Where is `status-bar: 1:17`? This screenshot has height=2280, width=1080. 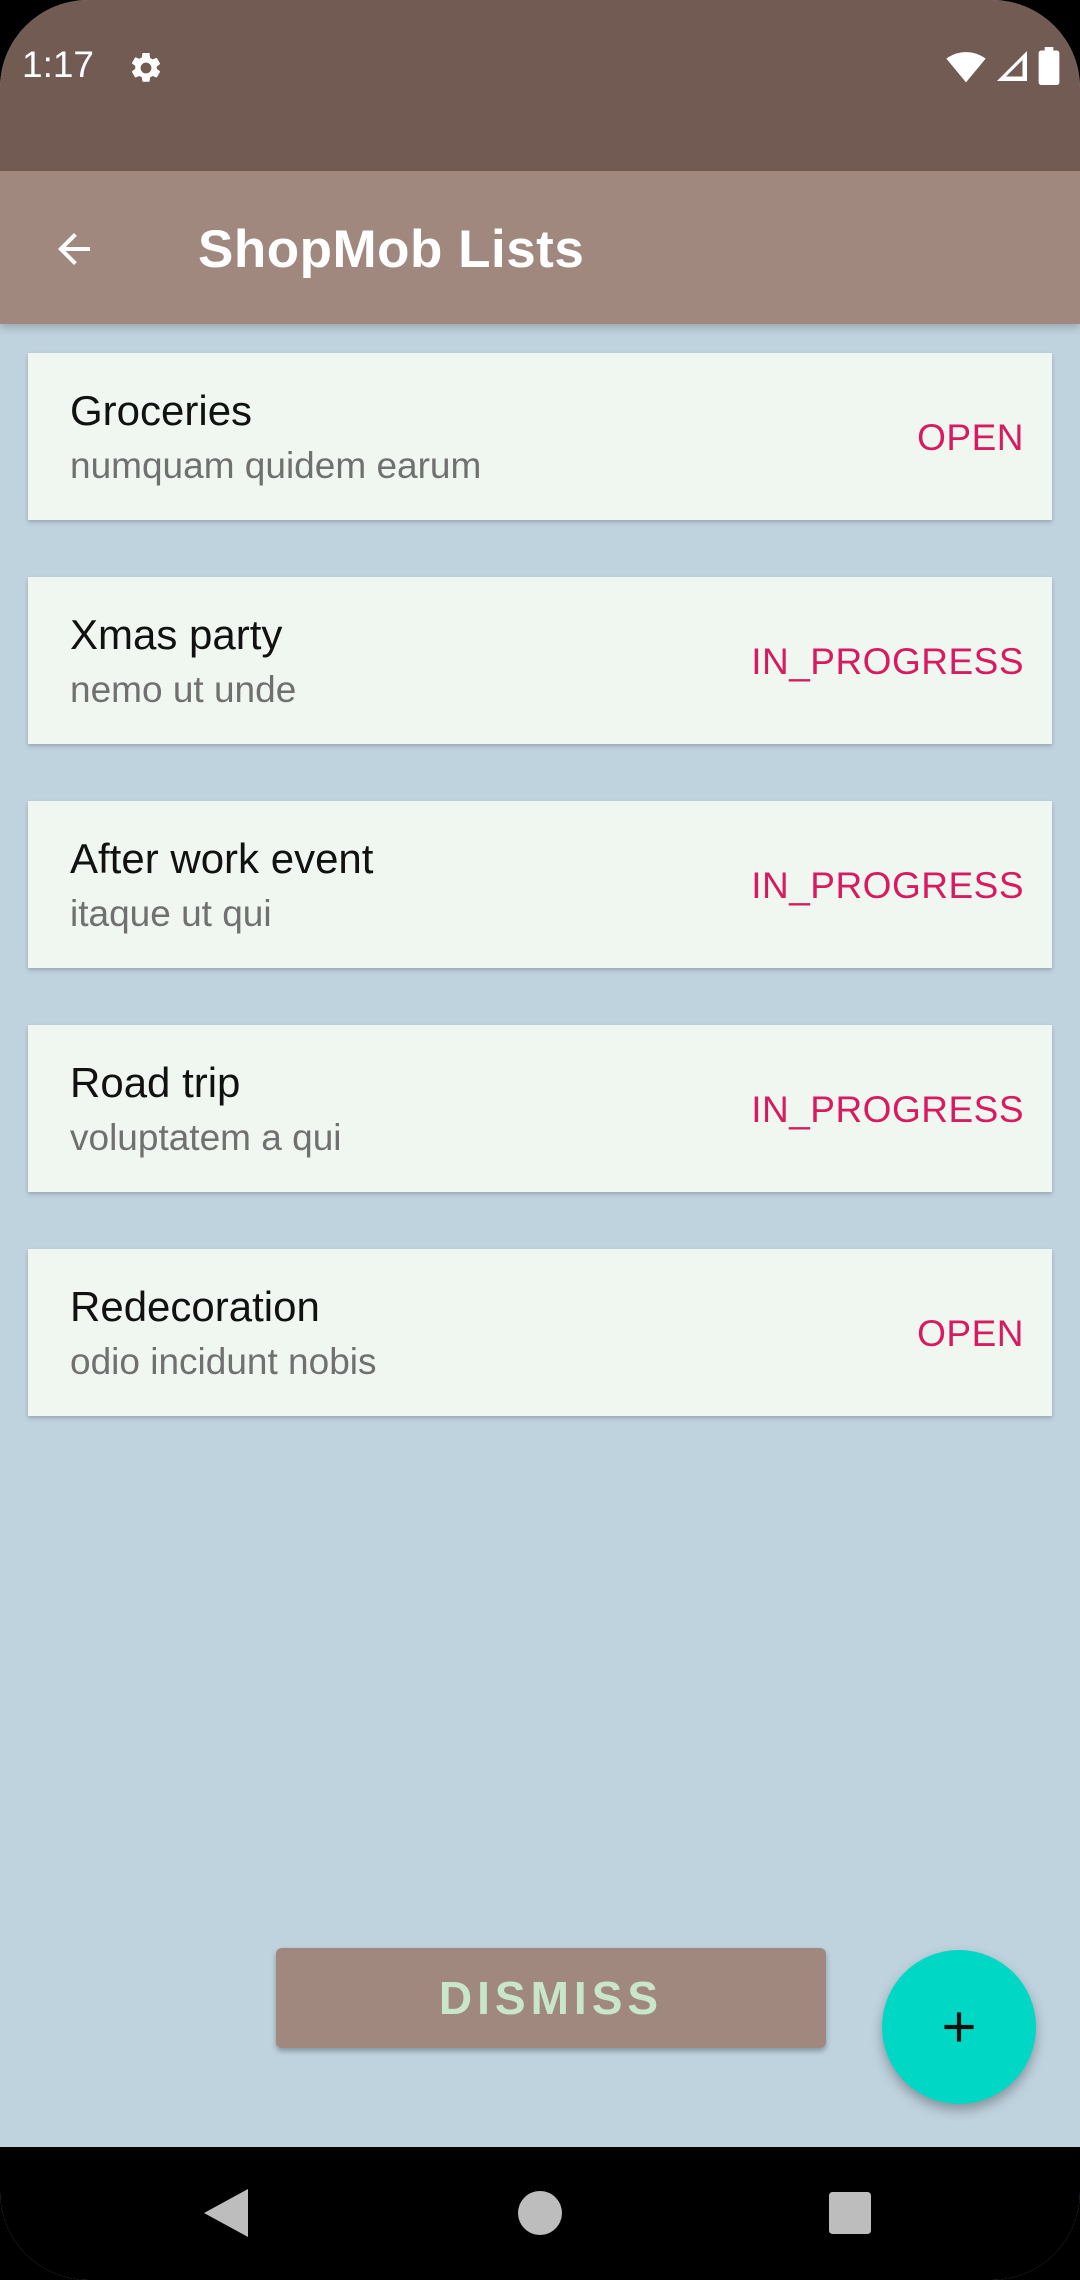
status-bar: 1:17 is located at coordinates (540, 85).